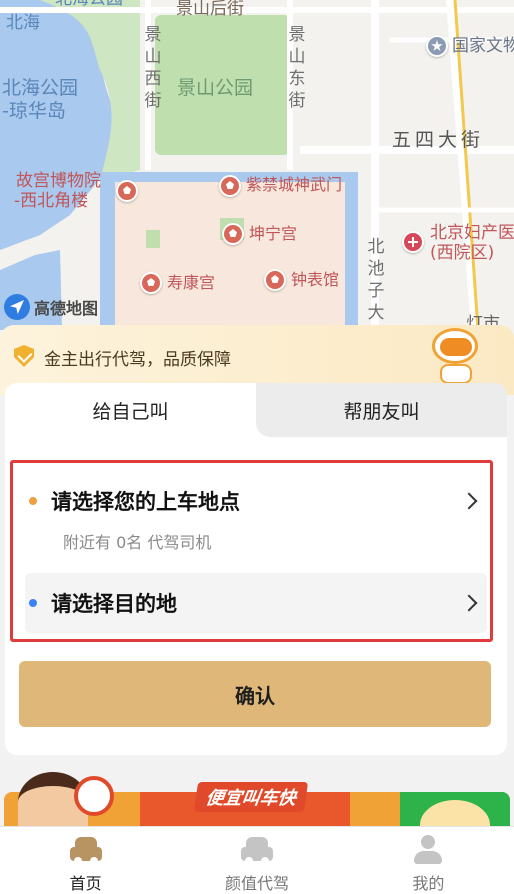  I want to click on destination-row: 请选择目的地, so click(256, 603).